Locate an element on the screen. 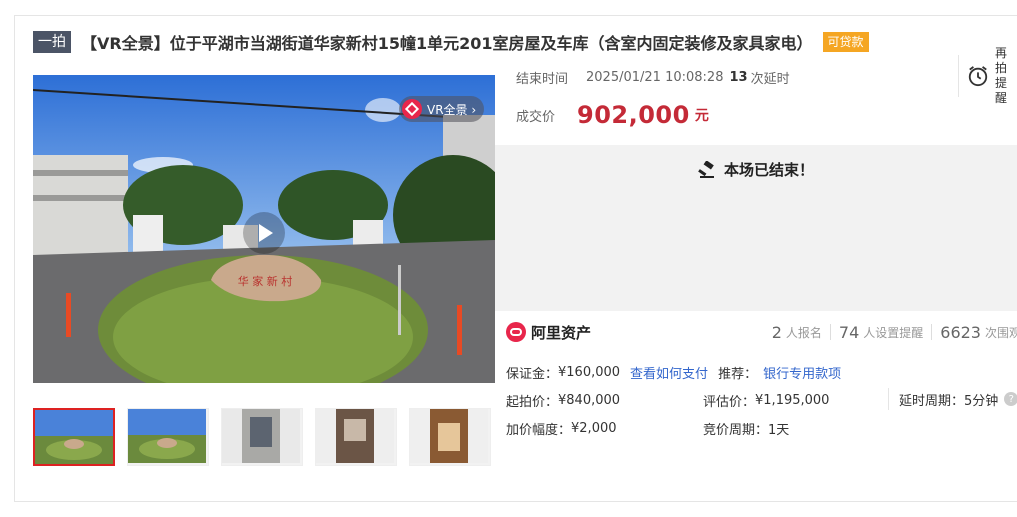  deposit-value: ¥160,000 is located at coordinates (589, 372).